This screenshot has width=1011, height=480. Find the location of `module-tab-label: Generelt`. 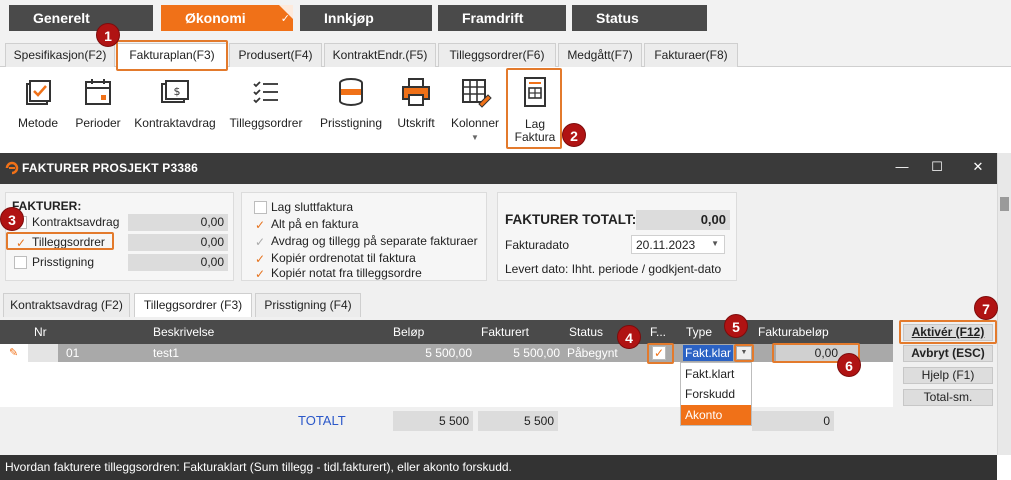

module-tab-label: Generelt is located at coordinates (61, 18).